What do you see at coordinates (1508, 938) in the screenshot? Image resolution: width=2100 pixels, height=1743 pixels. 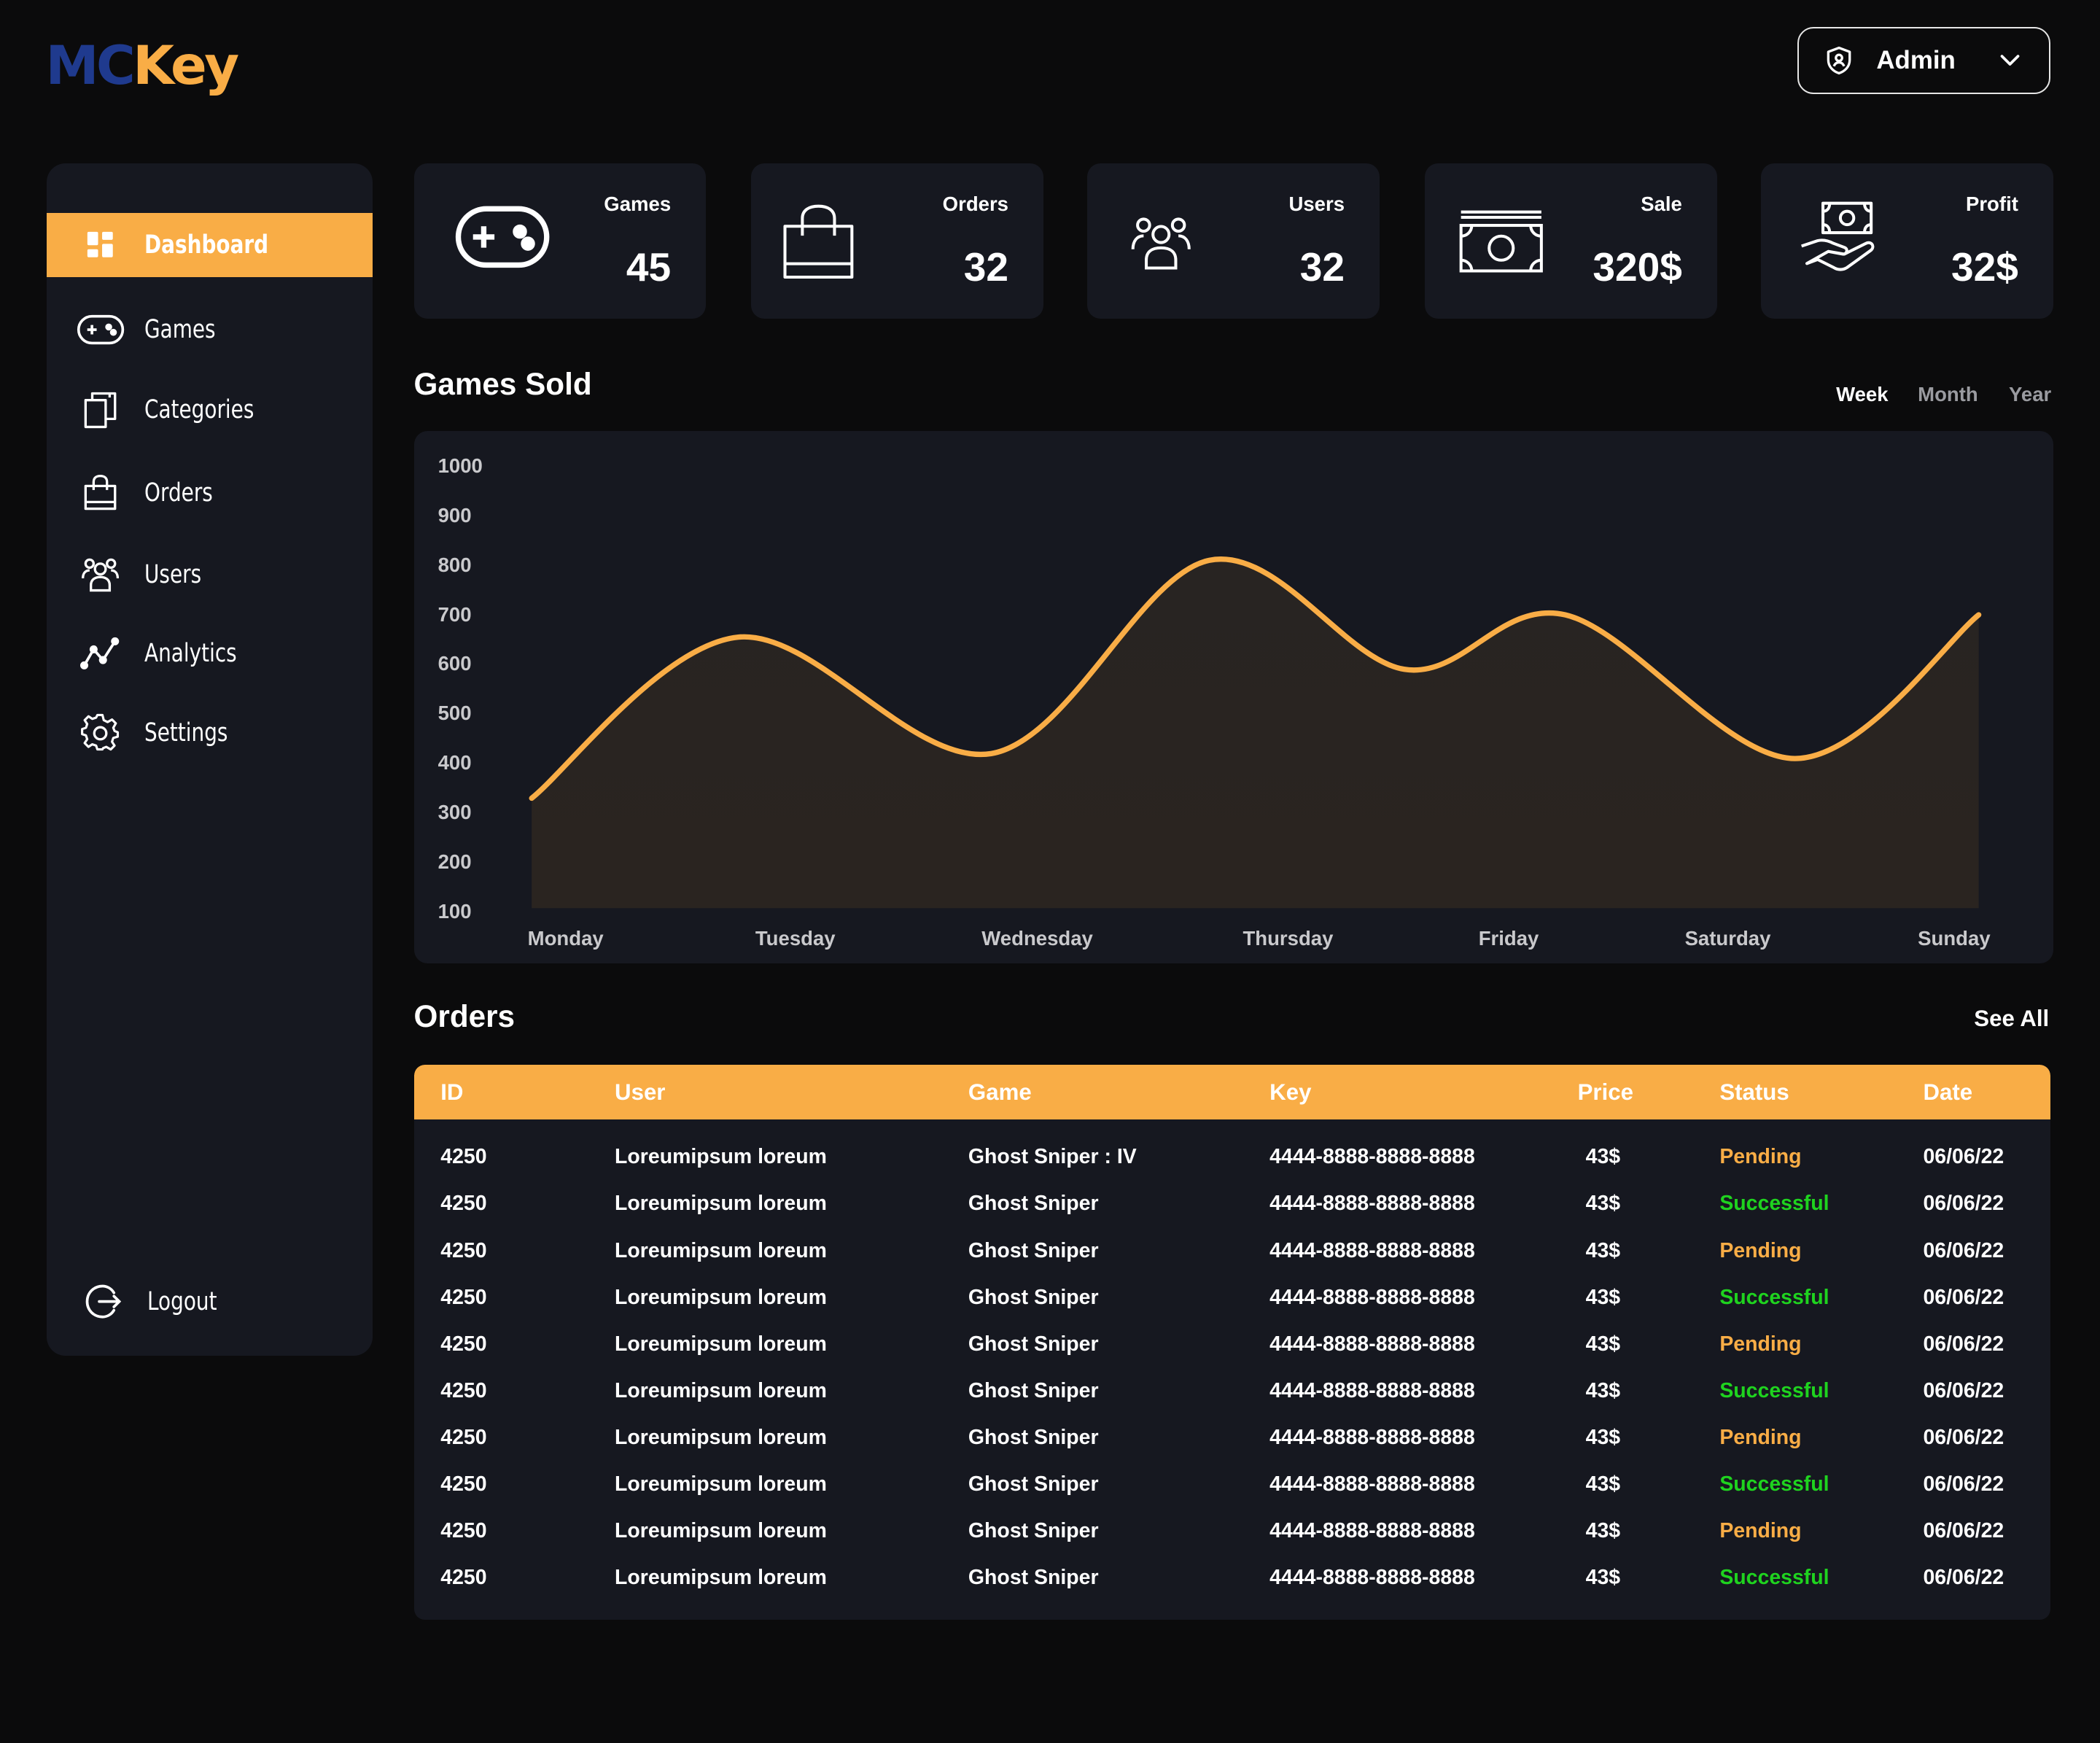 I see `x-tick: Friday` at bounding box center [1508, 938].